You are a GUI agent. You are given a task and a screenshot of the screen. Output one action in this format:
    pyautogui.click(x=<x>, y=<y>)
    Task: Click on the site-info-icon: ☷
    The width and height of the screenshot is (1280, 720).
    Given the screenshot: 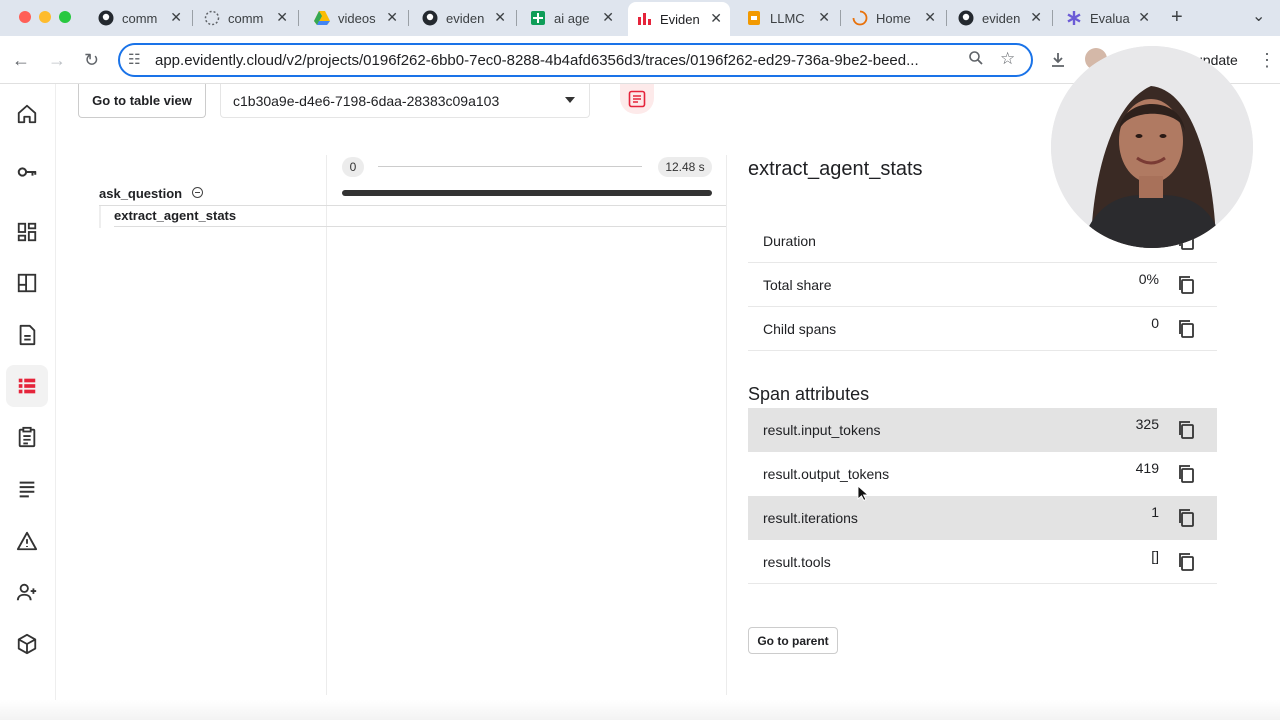 What is the action you would take?
    pyautogui.click(x=134, y=59)
    